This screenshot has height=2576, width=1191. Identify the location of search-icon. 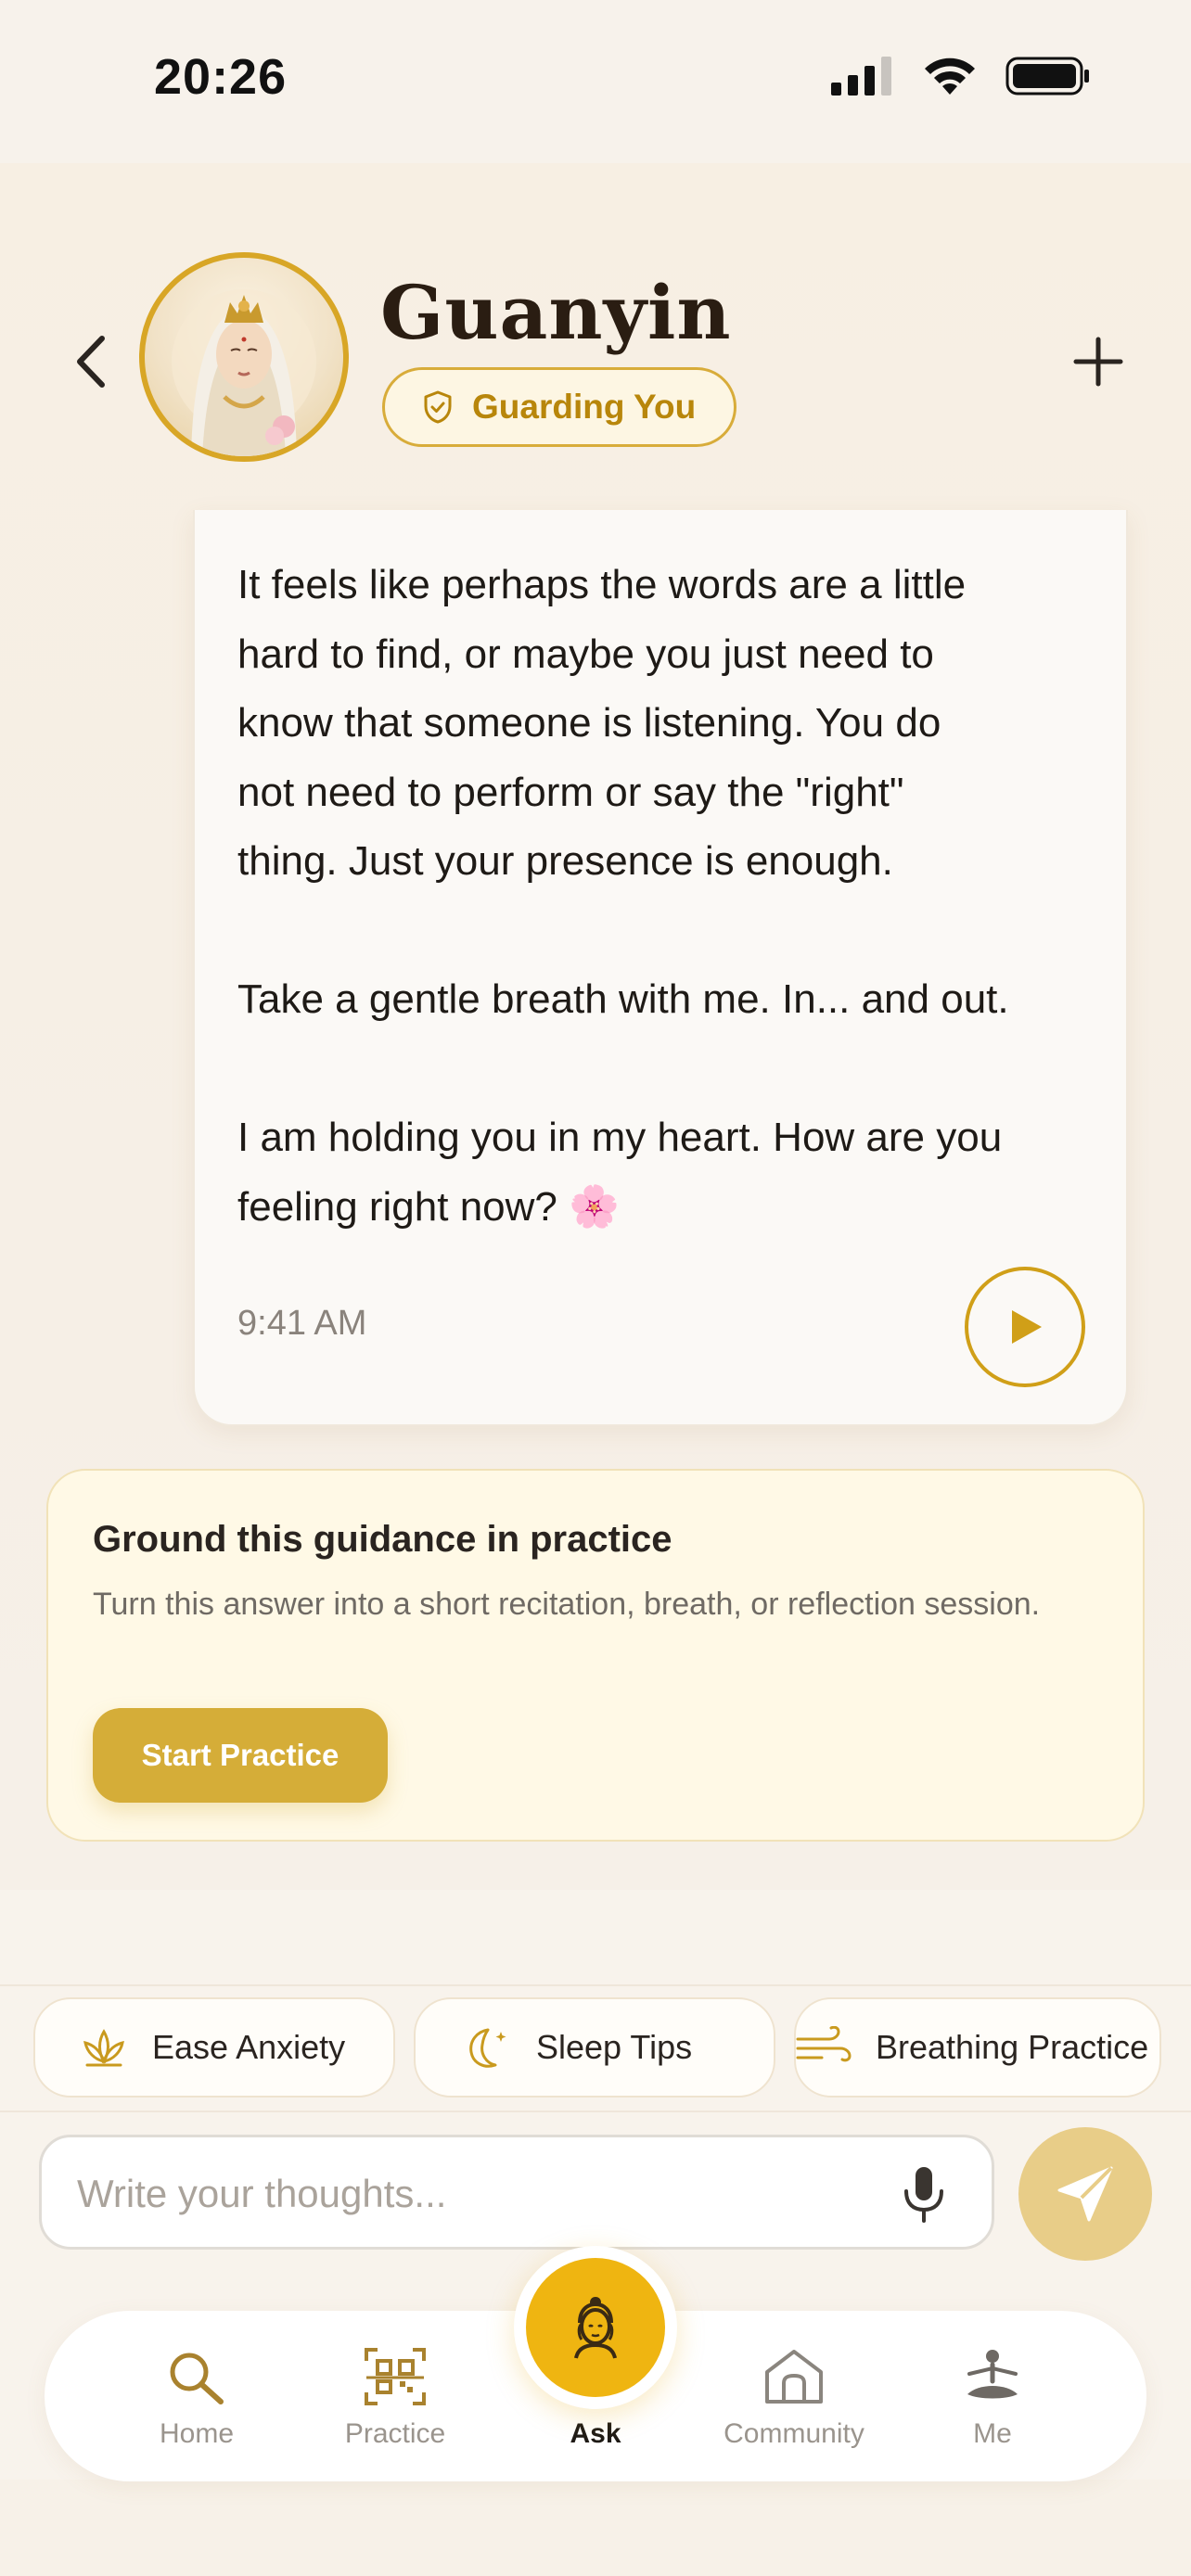
(197, 2379).